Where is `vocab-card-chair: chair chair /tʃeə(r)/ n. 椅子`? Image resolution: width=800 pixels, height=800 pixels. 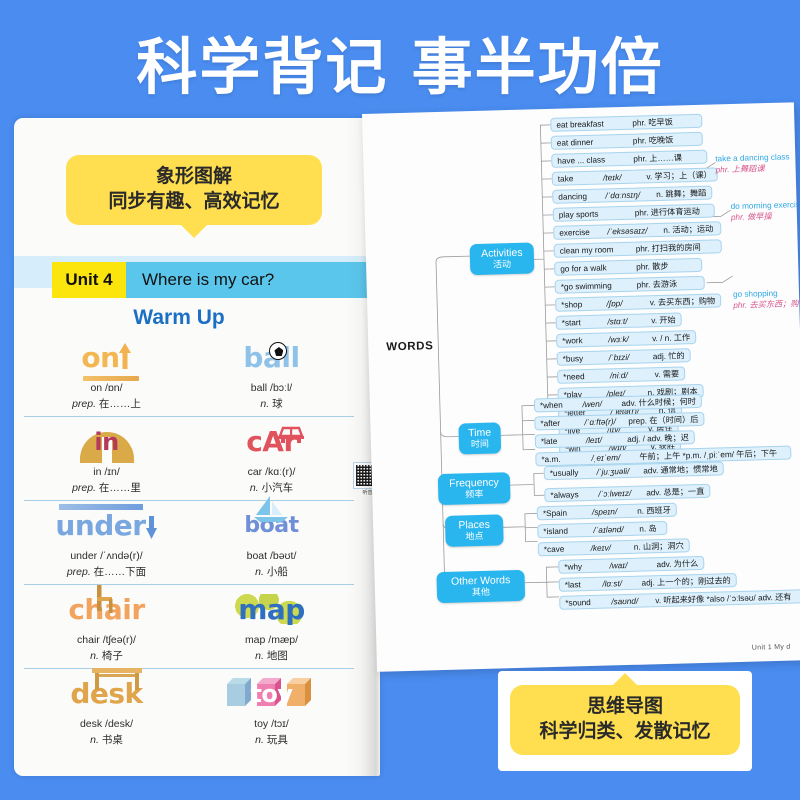
vocab-card-chair: chair chair /tʃeə(r)/ n. 椅子 is located at coordinates (106, 627).